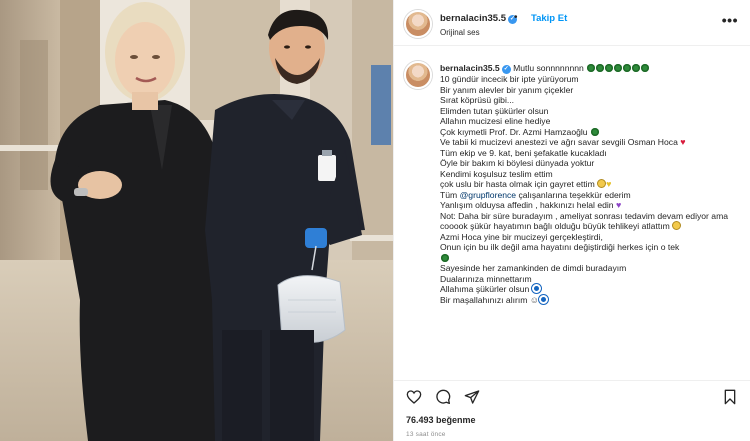 This screenshot has height=441, width=750. I want to click on author-username: bernalacin35.5 ✓, so click(479, 18).